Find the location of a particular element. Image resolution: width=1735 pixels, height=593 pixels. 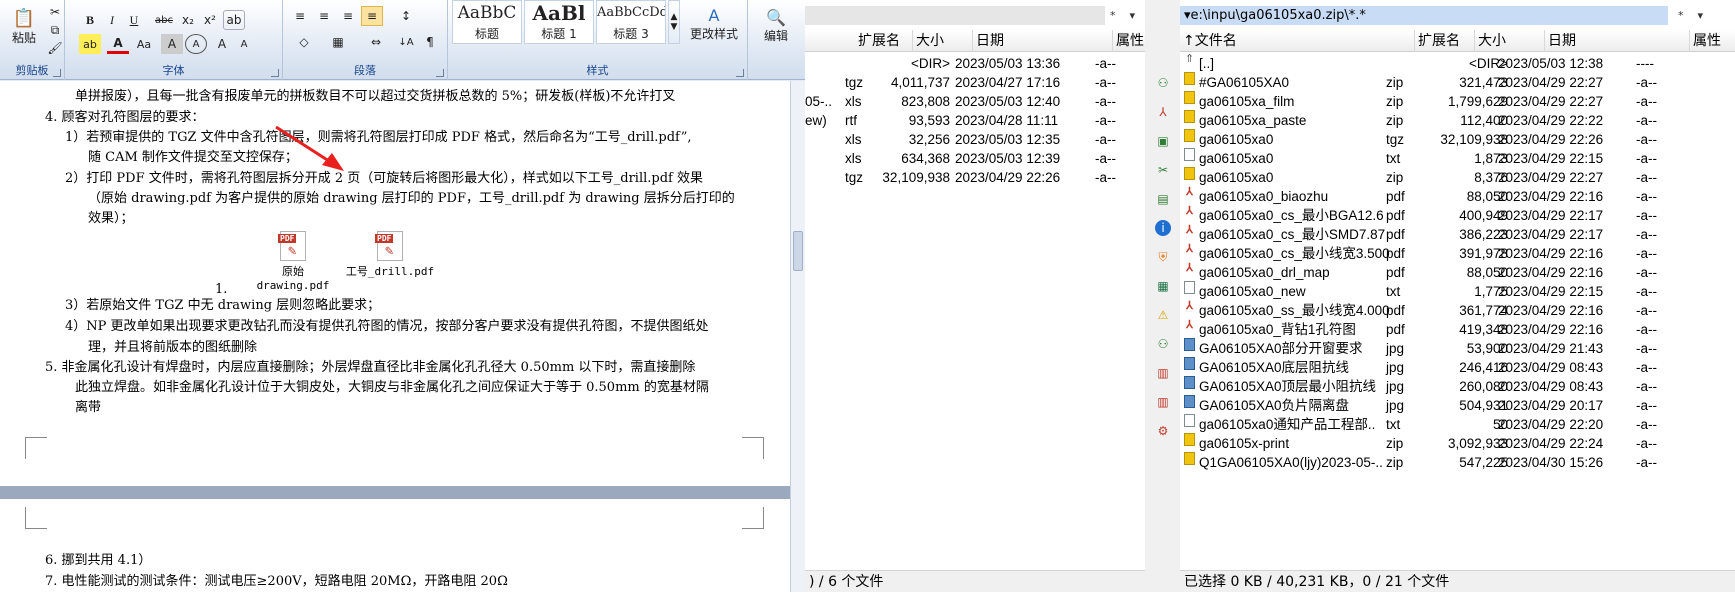

info-icon: i is located at coordinates (1163, 228).